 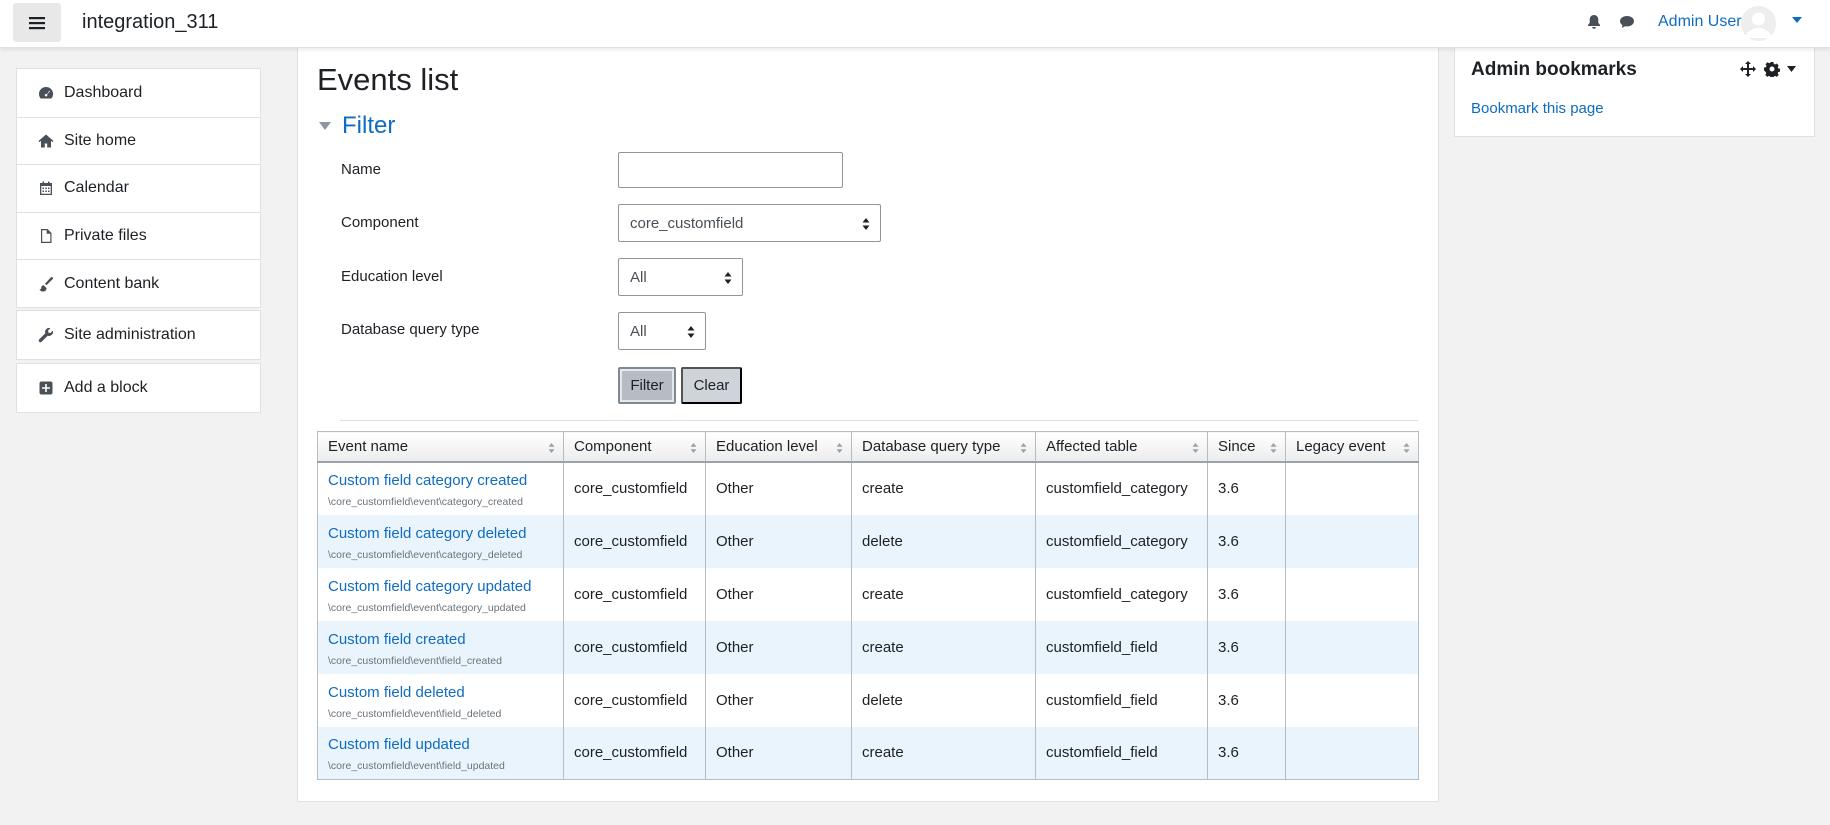 I want to click on nav-item-label: Site administration, so click(x=130, y=334).